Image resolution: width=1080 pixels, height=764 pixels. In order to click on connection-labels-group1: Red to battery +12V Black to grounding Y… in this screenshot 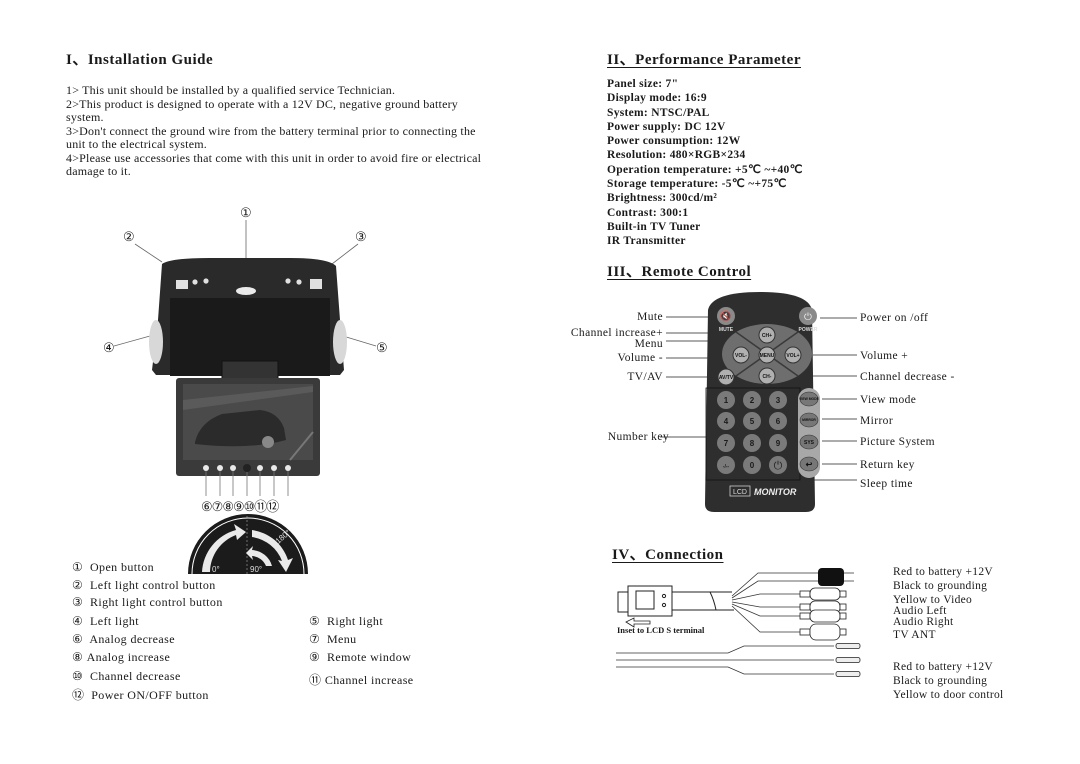, I will do `click(943, 603)`.